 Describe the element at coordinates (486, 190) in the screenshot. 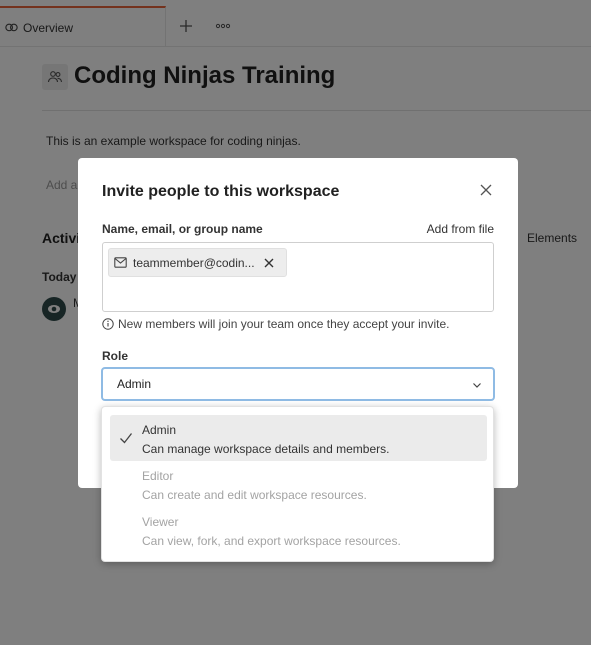

I see `close-icon` at that location.